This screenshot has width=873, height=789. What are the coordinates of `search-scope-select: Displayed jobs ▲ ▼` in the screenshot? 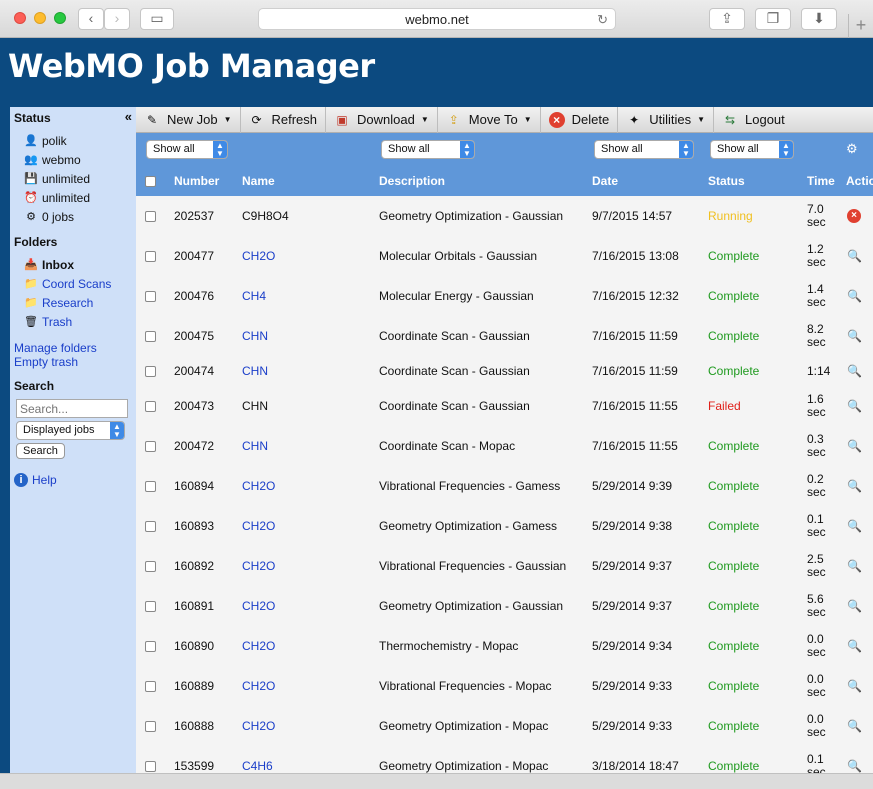 It's located at (70, 430).